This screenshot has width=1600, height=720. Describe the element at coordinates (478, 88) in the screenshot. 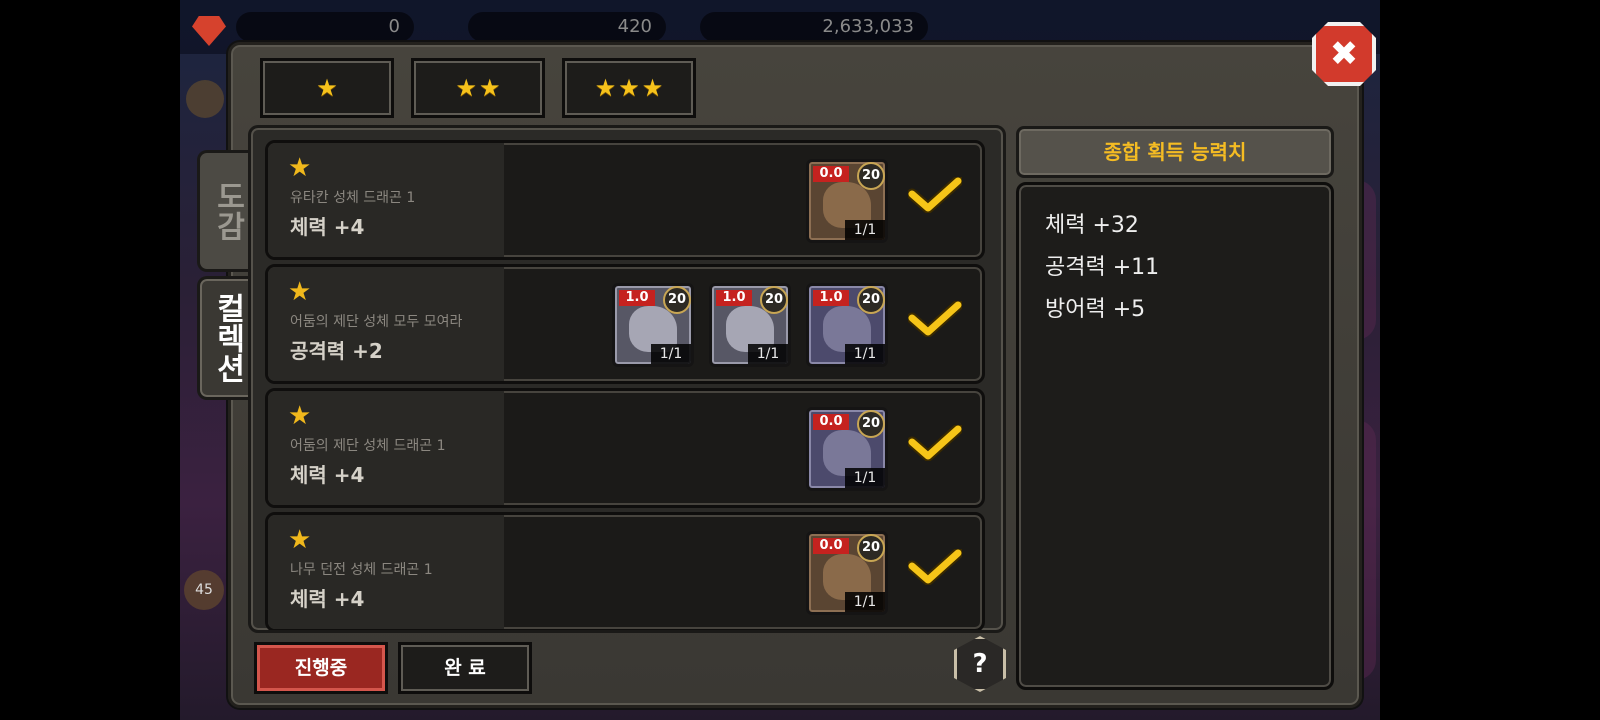

I see `star-filter-2: ★ ★` at that location.